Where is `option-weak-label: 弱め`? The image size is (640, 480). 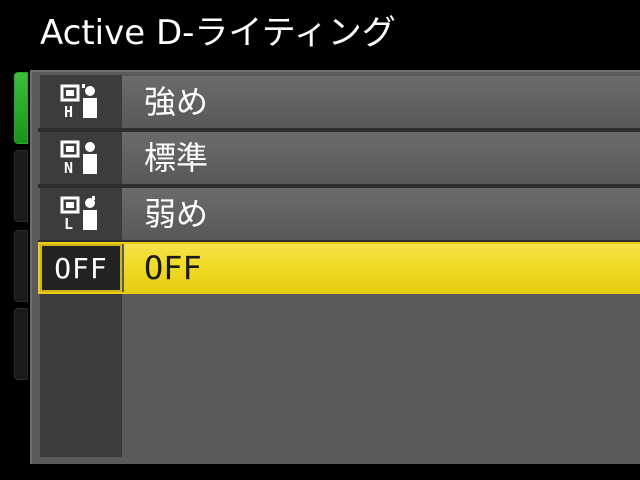 option-weak-label: 弱め is located at coordinates (176, 214).